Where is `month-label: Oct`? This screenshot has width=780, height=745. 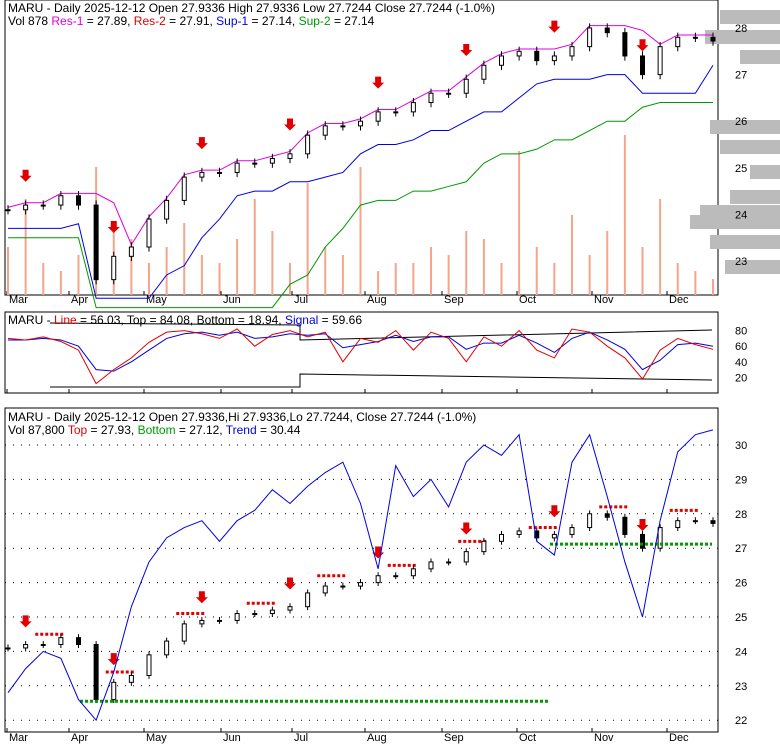 month-label: Oct is located at coordinates (527, 738).